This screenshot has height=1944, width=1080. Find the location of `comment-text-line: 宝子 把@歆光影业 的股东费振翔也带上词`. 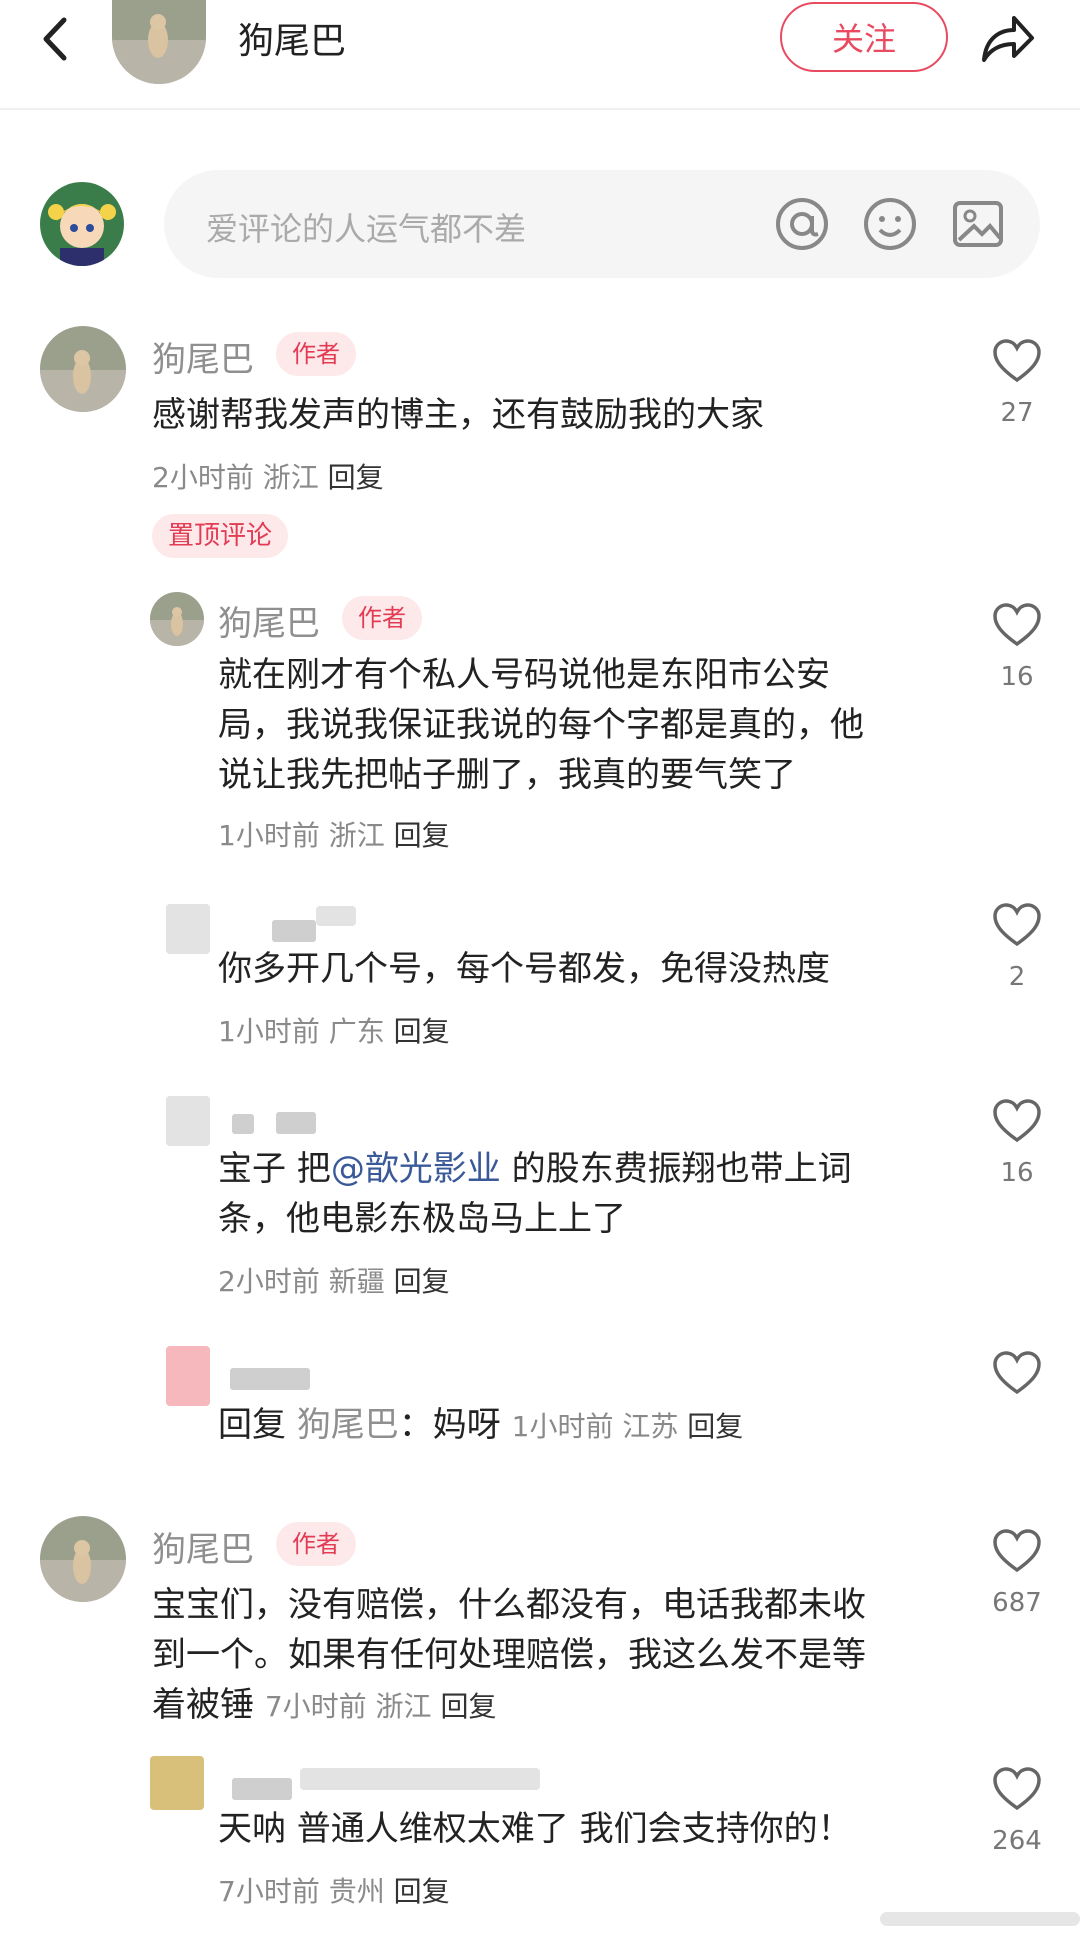

comment-text-line: 宝子 把@歆光影业 的股东费振翔也带上词 is located at coordinates (535, 1169).